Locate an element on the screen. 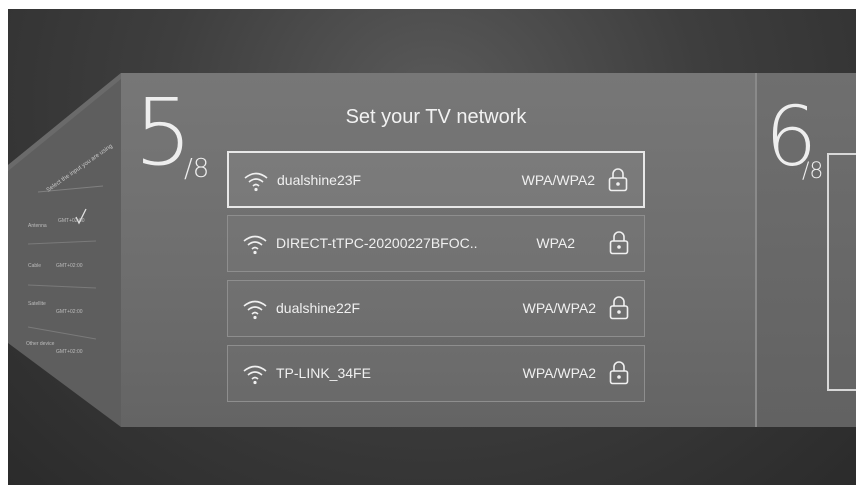 The image size is (856, 485). network-item: dualshine22F WPA/WPA2 is located at coordinates (436, 308).